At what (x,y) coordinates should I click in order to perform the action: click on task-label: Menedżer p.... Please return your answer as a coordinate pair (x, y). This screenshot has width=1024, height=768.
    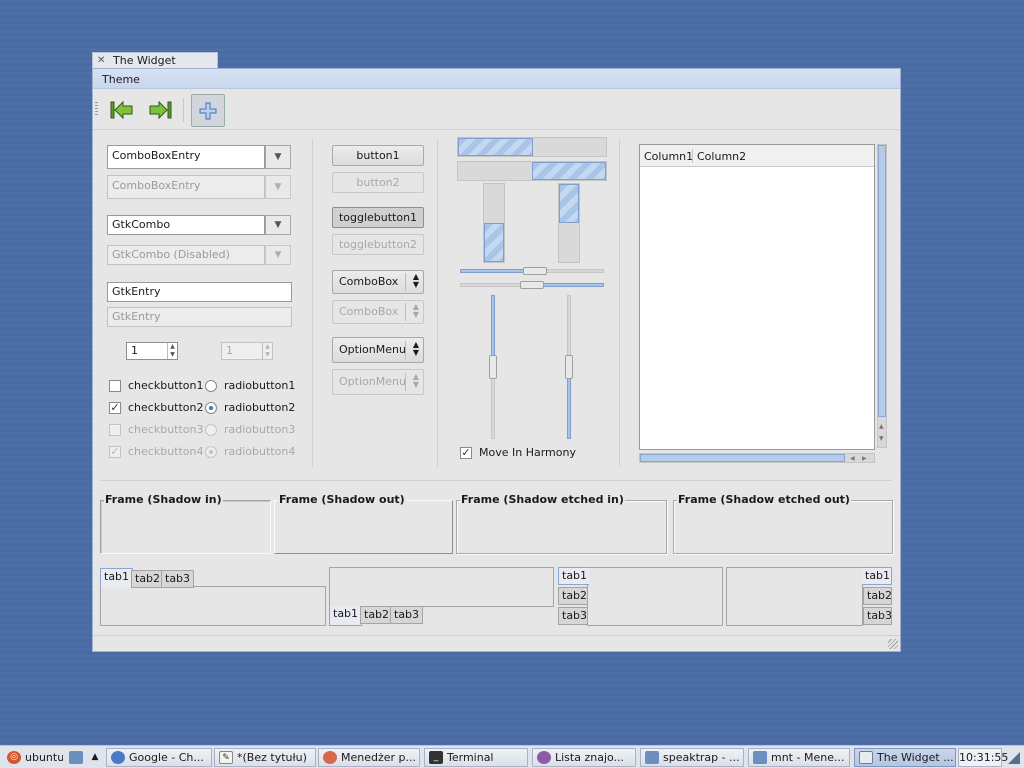
    Looking at the image, I should click on (379, 757).